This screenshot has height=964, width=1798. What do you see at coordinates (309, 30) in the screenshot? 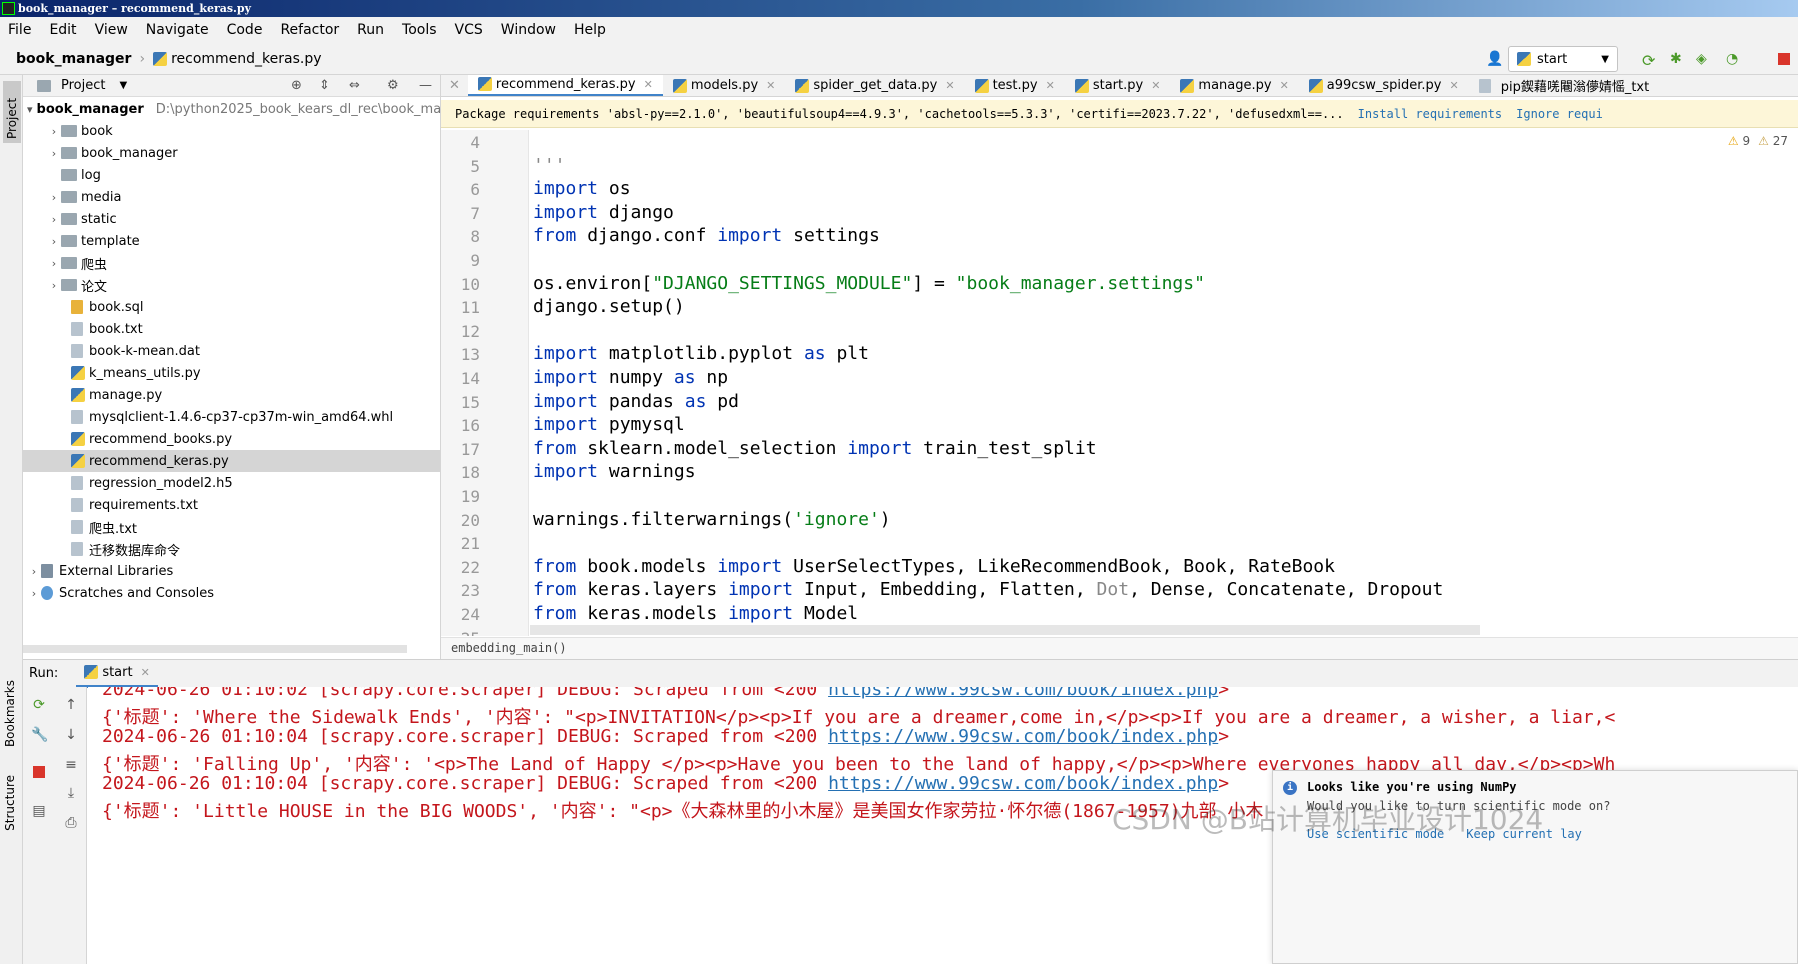
I see `menu-refactor: Refactor` at bounding box center [309, 30].